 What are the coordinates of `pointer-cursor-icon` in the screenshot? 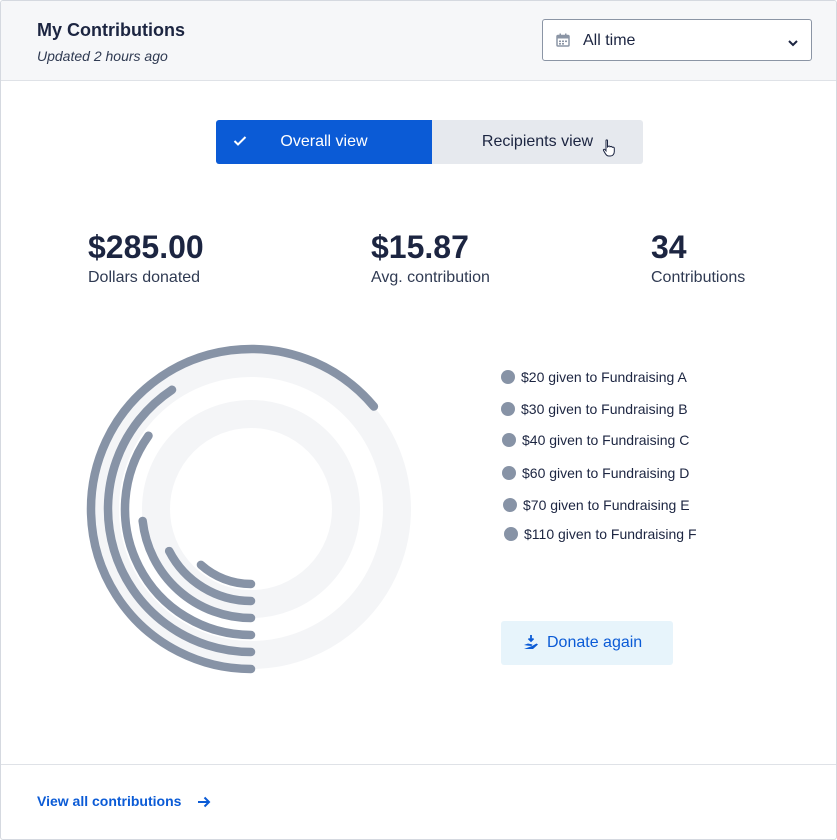 It's located at (609, 150).